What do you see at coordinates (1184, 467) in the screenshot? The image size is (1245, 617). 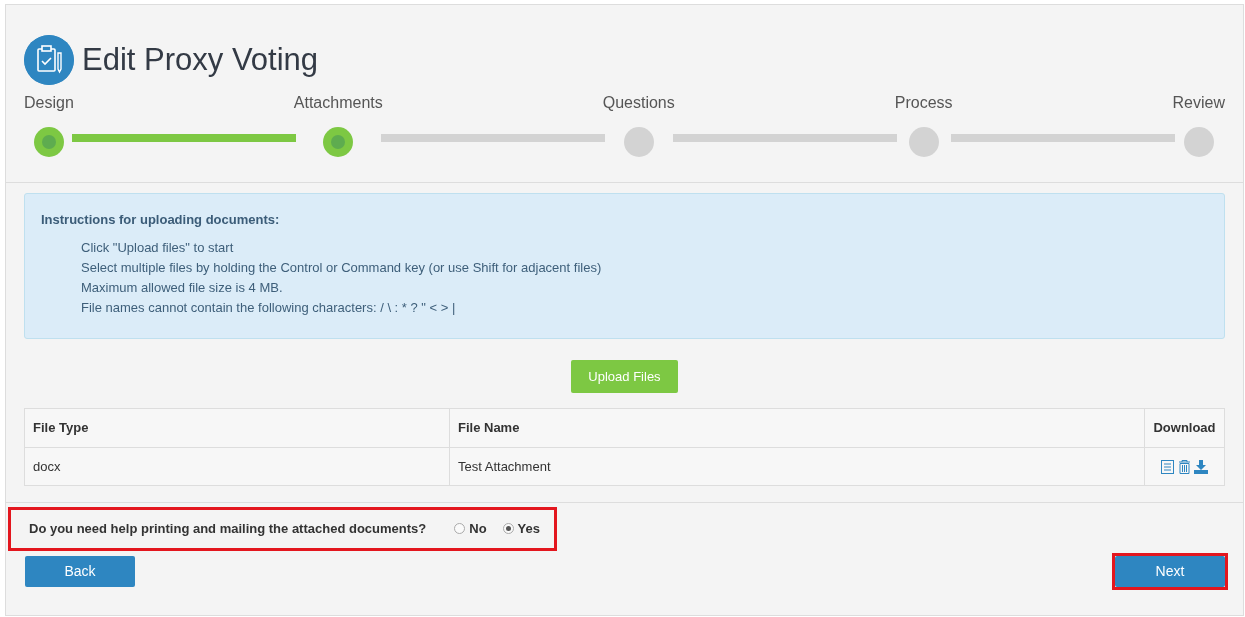 I see `trash-icon` at bounding box center [1184, 467].